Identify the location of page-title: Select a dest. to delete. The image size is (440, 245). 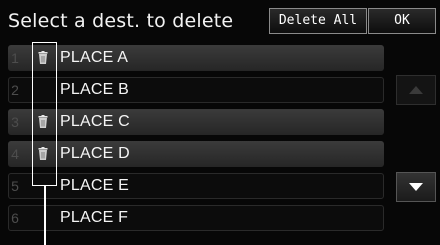
(121, 21).